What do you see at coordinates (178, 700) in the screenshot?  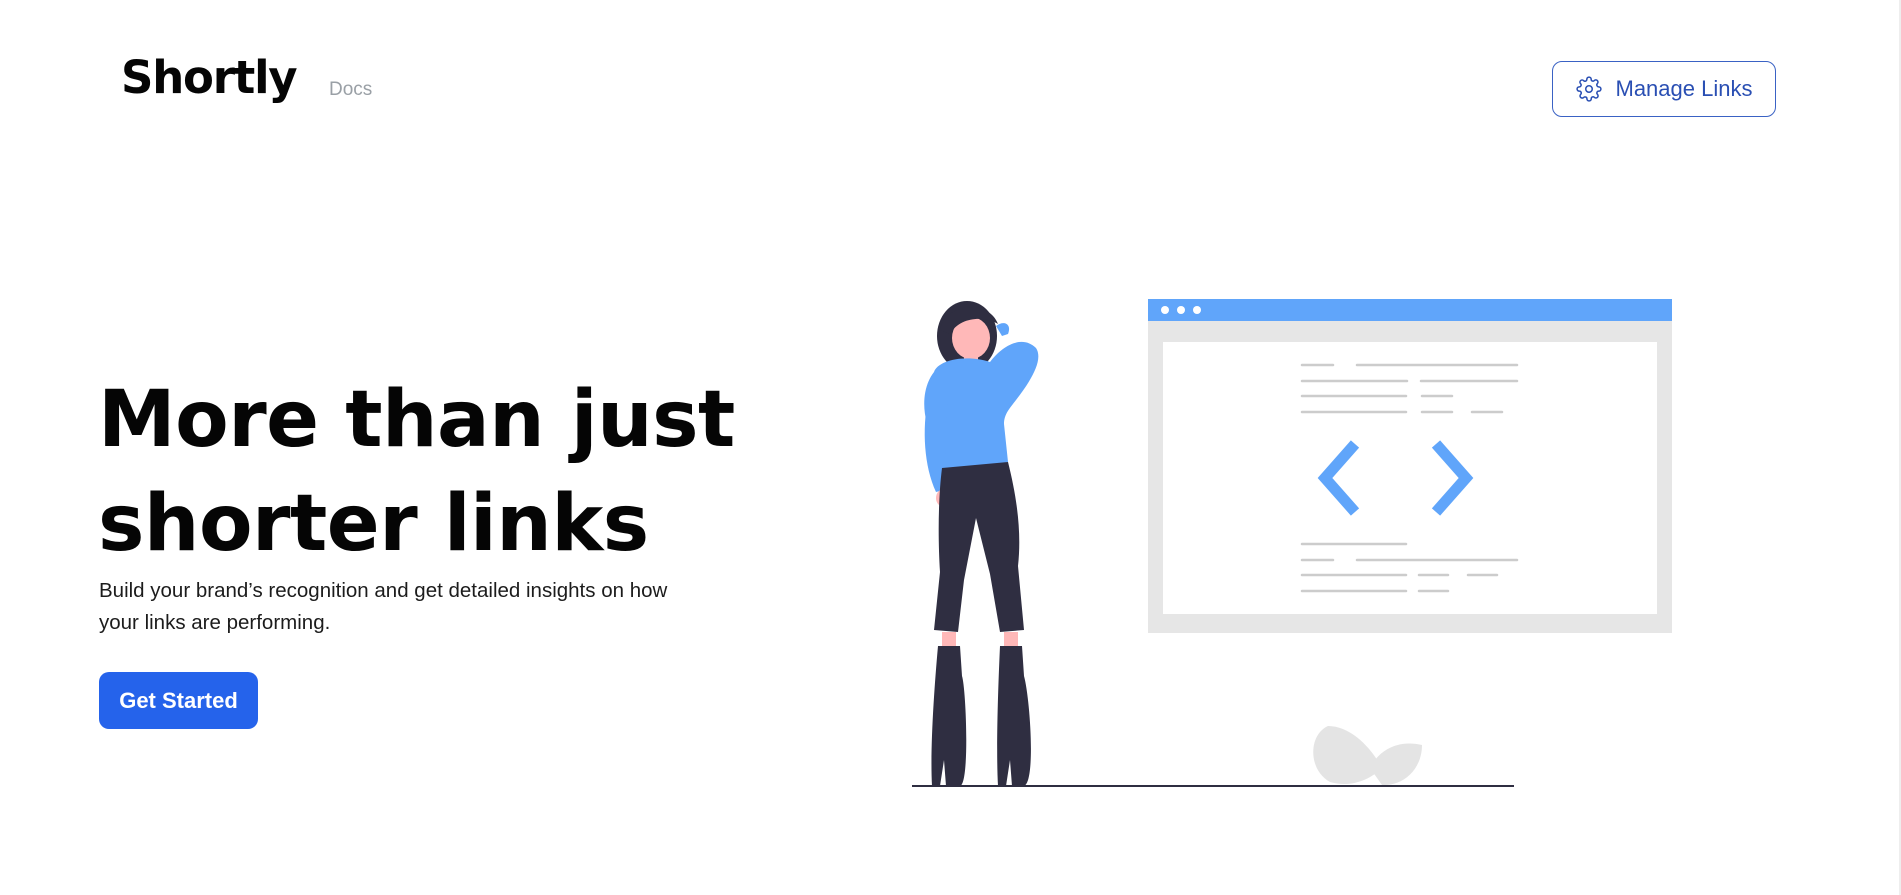 I see `get-started-button: Get Started` at bounding box center [178, 700].